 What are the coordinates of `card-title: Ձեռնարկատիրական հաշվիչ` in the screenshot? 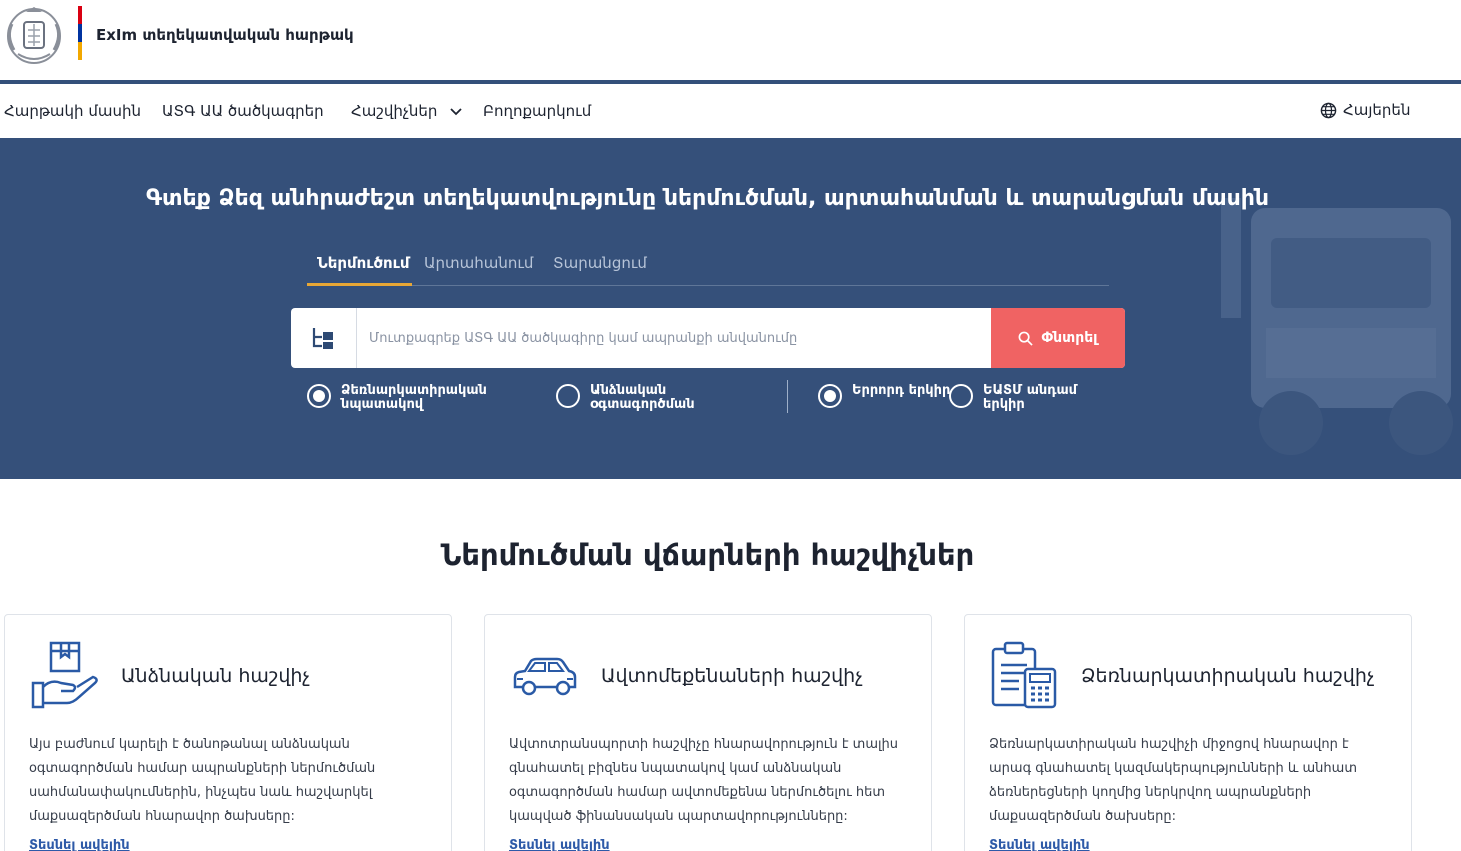 It's located at (1228, 676).